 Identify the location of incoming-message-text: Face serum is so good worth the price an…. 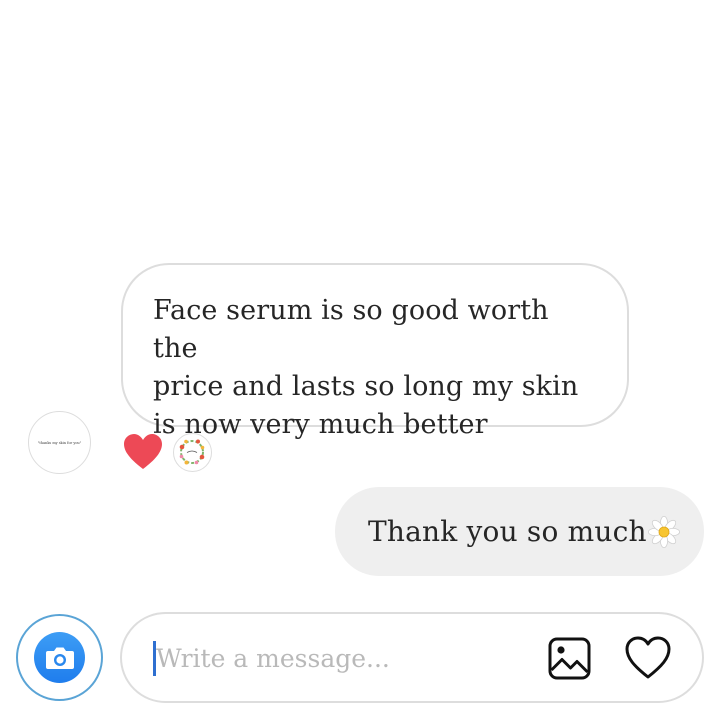
(375, 368).